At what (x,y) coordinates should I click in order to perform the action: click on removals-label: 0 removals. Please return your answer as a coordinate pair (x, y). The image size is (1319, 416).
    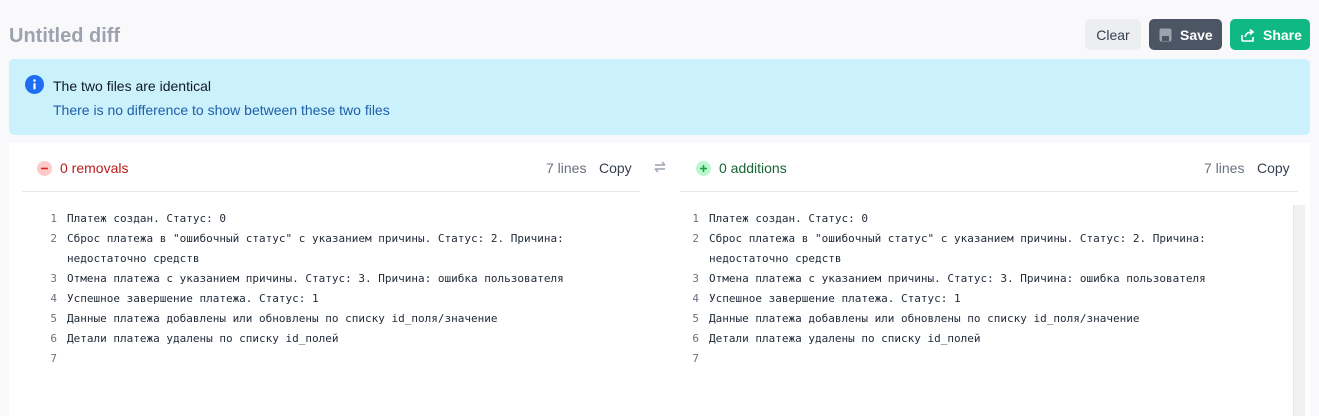
    Looking at the image, I should click on (94, 168).